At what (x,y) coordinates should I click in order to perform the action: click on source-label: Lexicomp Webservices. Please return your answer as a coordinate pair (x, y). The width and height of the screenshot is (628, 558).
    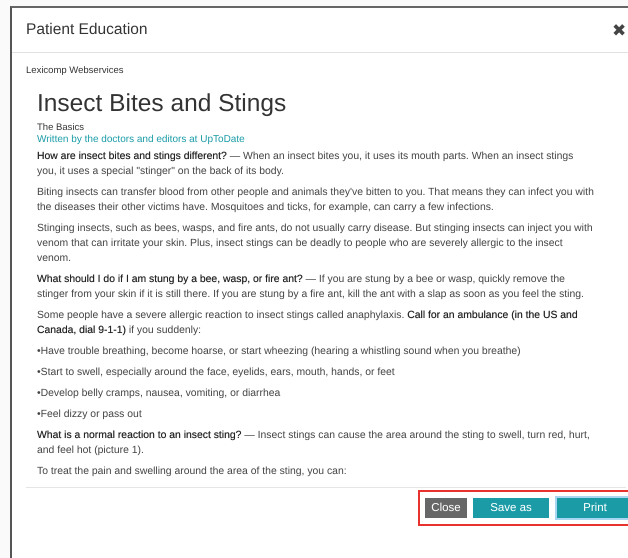
    Looking at the image, I should click on (75, 70).